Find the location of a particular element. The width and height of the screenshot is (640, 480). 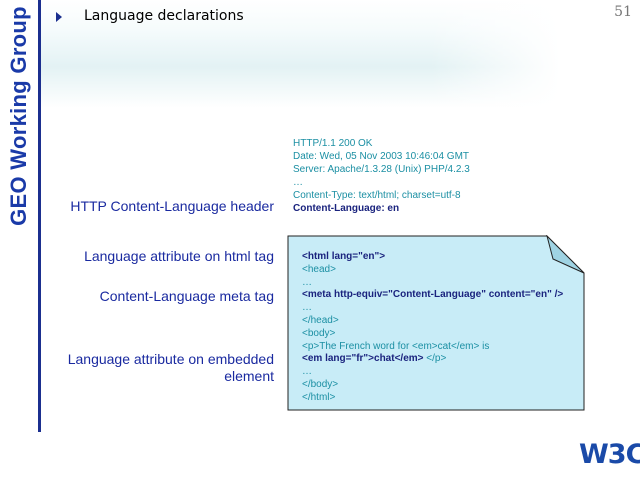

w3c-logo-text: W3C is located at coordinates (609, 454).